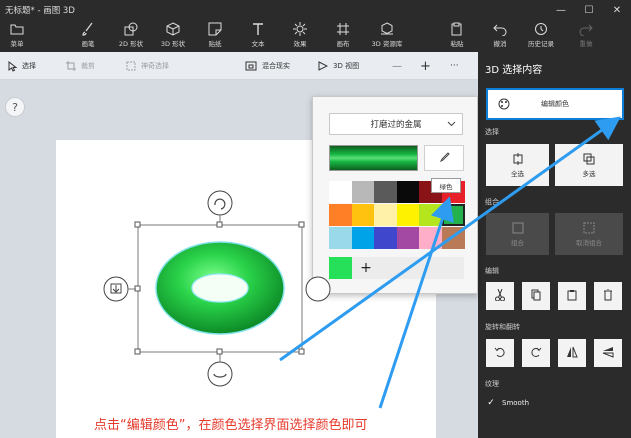 This screenshot has width=631, height=438. I want to click on copy-button, so click(536, 296).